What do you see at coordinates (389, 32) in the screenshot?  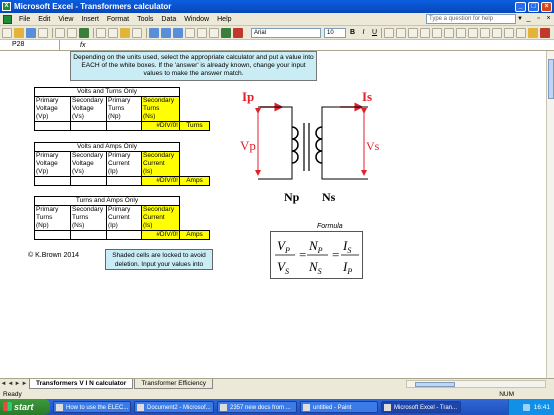 I see `align-left-icon` at bounding box center [389, 32].